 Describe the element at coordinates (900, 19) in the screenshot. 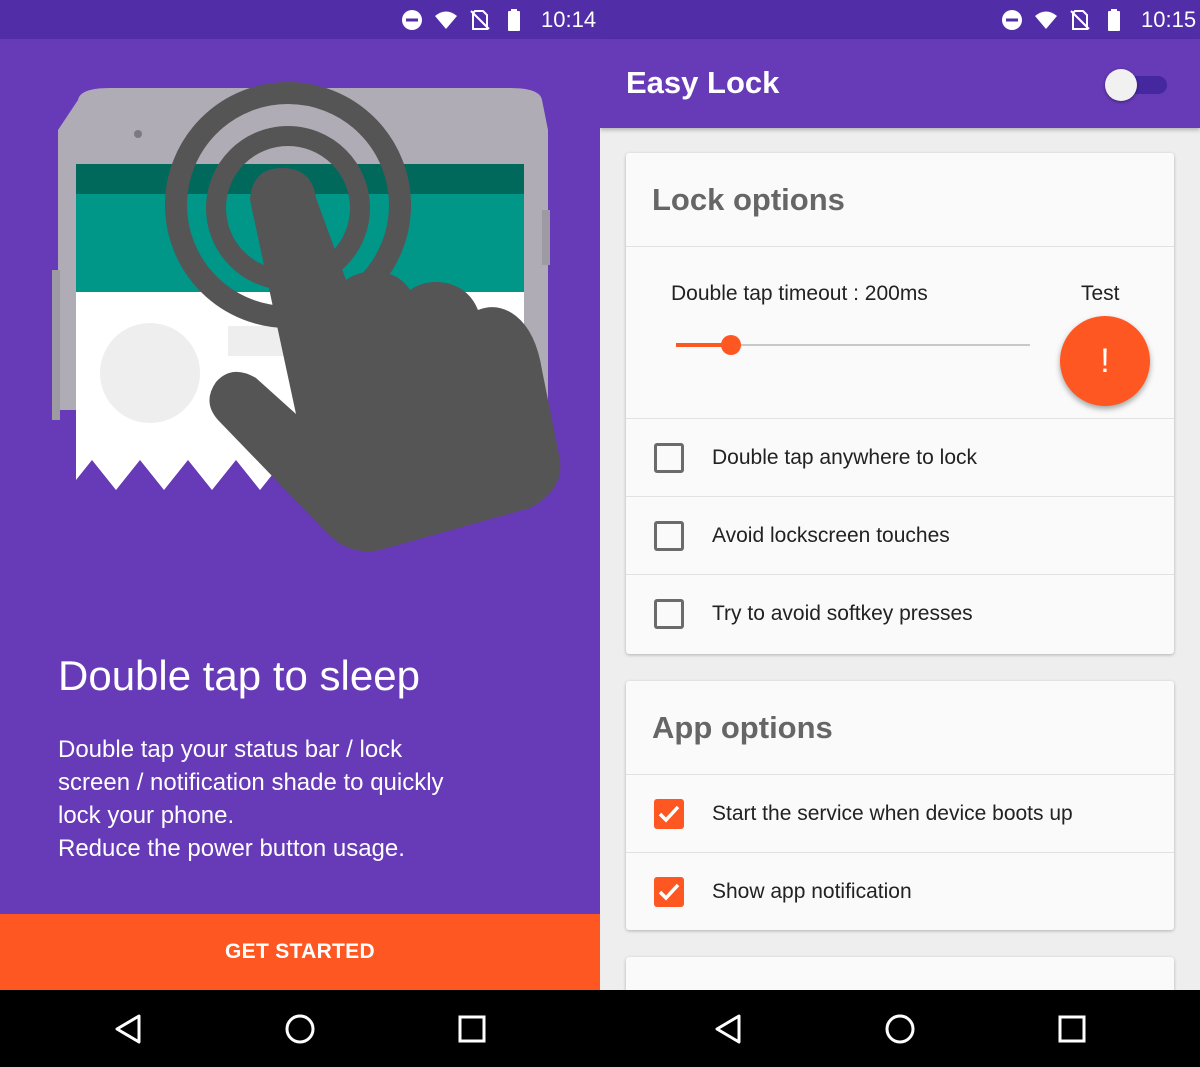

I see `status-bar: 10:15` at that location.